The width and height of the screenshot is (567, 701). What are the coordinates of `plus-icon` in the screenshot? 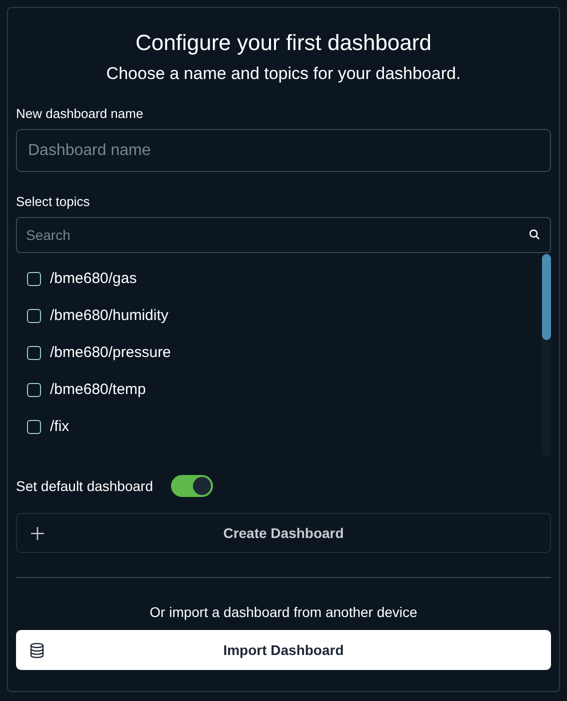 It's located at (37, 533).